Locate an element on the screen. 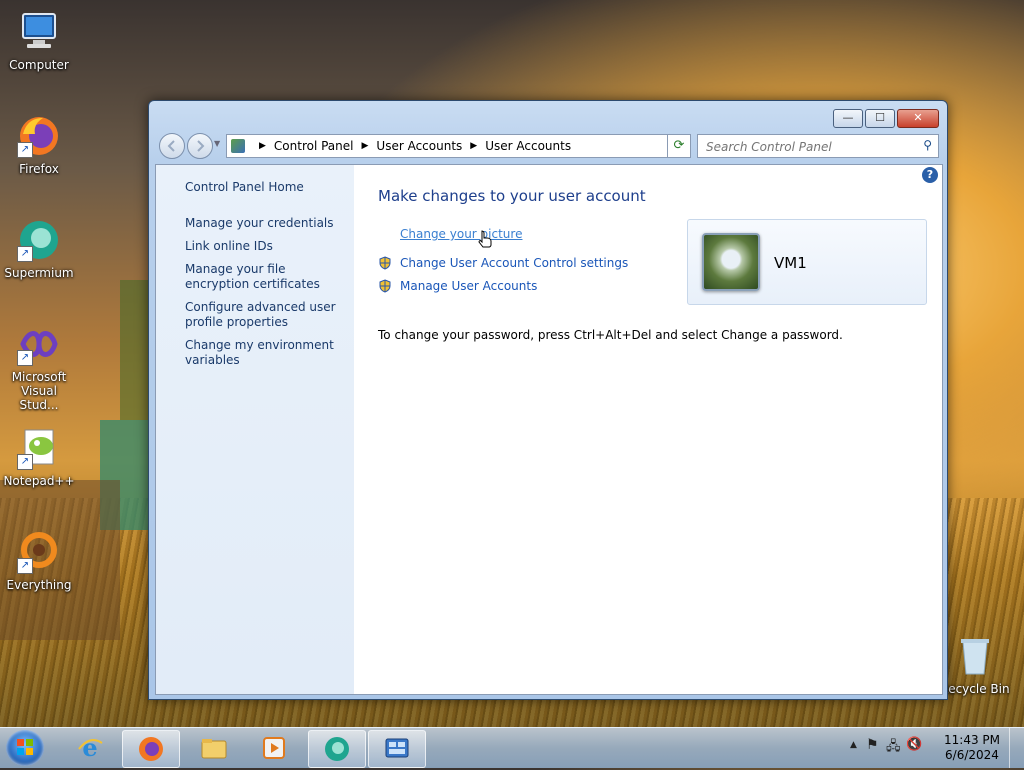 The height and width of the screenshot is (770, 1024). desktop-icon-label: Firefox is located at coordinates (39, 169).